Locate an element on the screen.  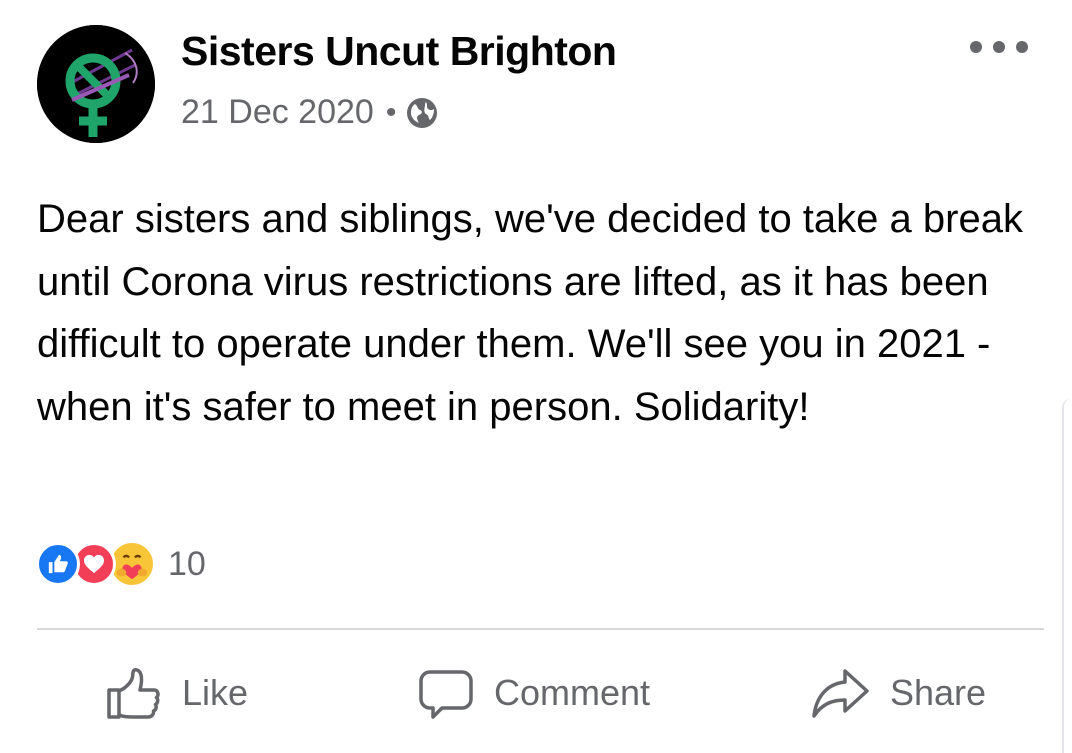
share-button: Share is located at coordinates (898, 693).